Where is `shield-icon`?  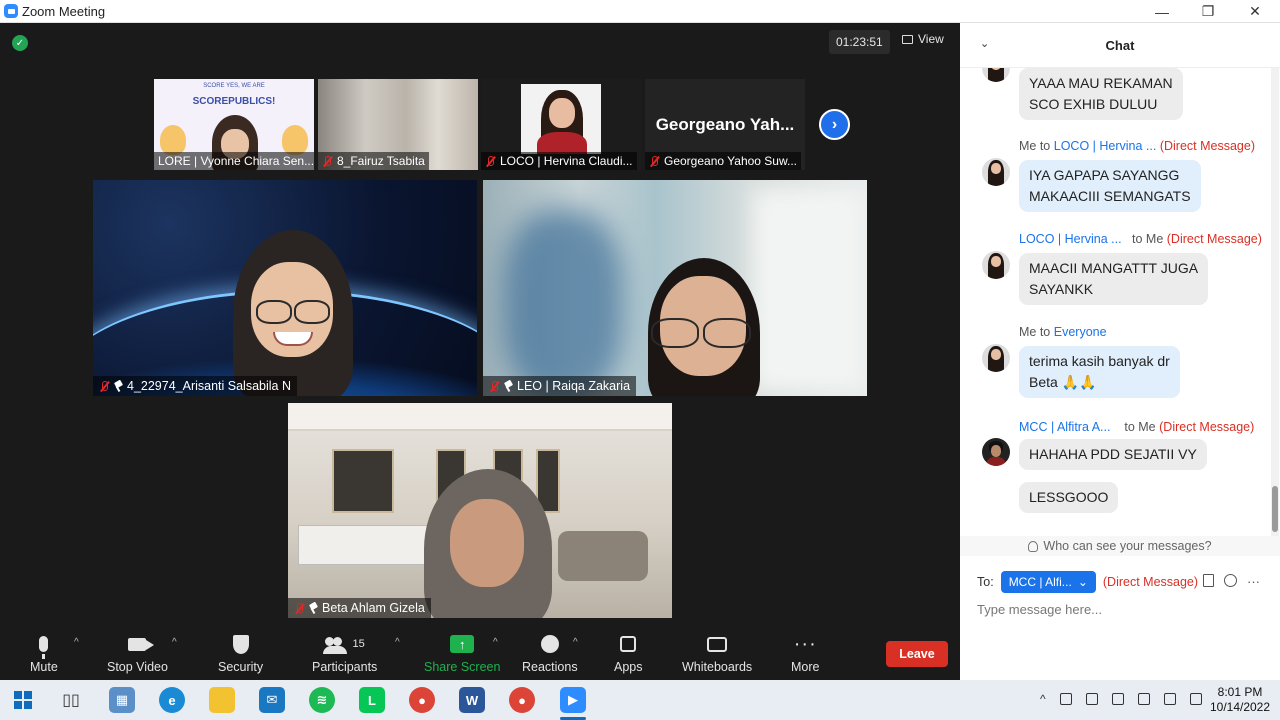
shield-icon is located at coordinates (240, 644).